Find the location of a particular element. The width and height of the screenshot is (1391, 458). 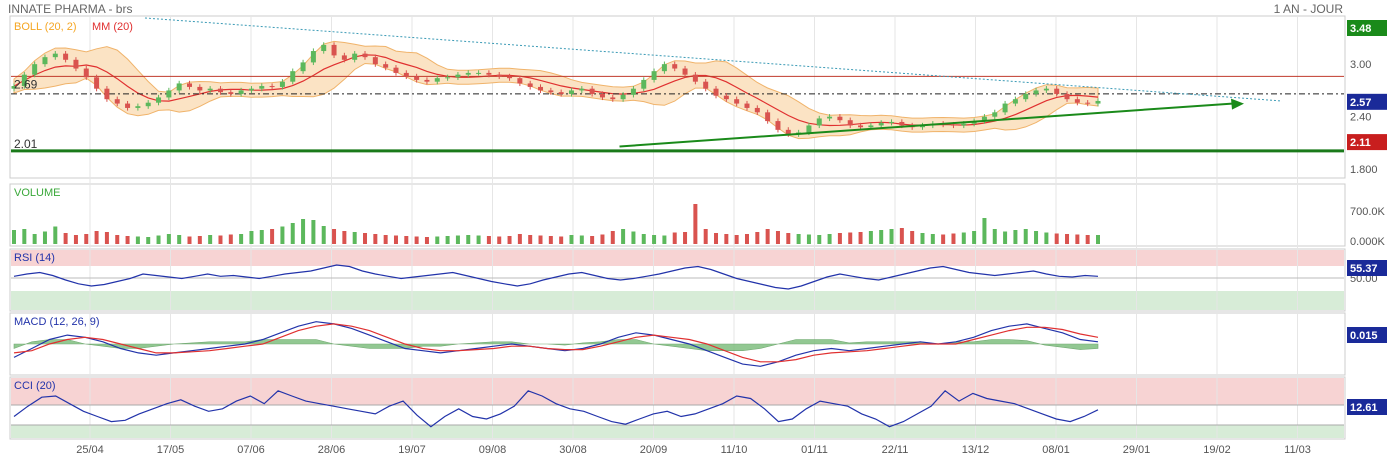

chart-period: 1 AN - JOUR is located at coordinates (1309, 9).